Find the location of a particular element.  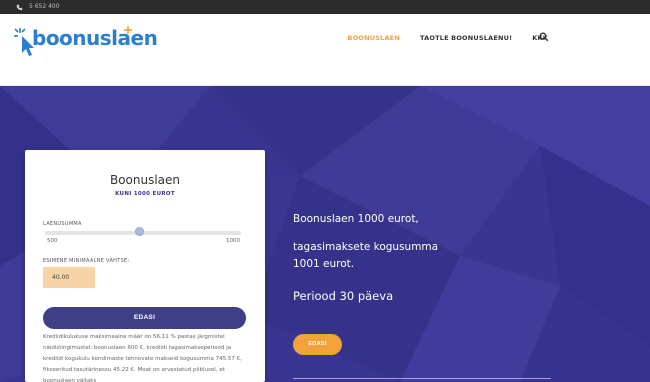

phone-number: 5 652 400 is located at coordinates (44, 6).